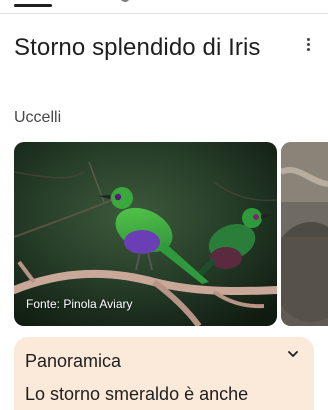  Describe the element at coordinates (125, 1) in the screenshot. I see `tab-icon-fragment` at that location.